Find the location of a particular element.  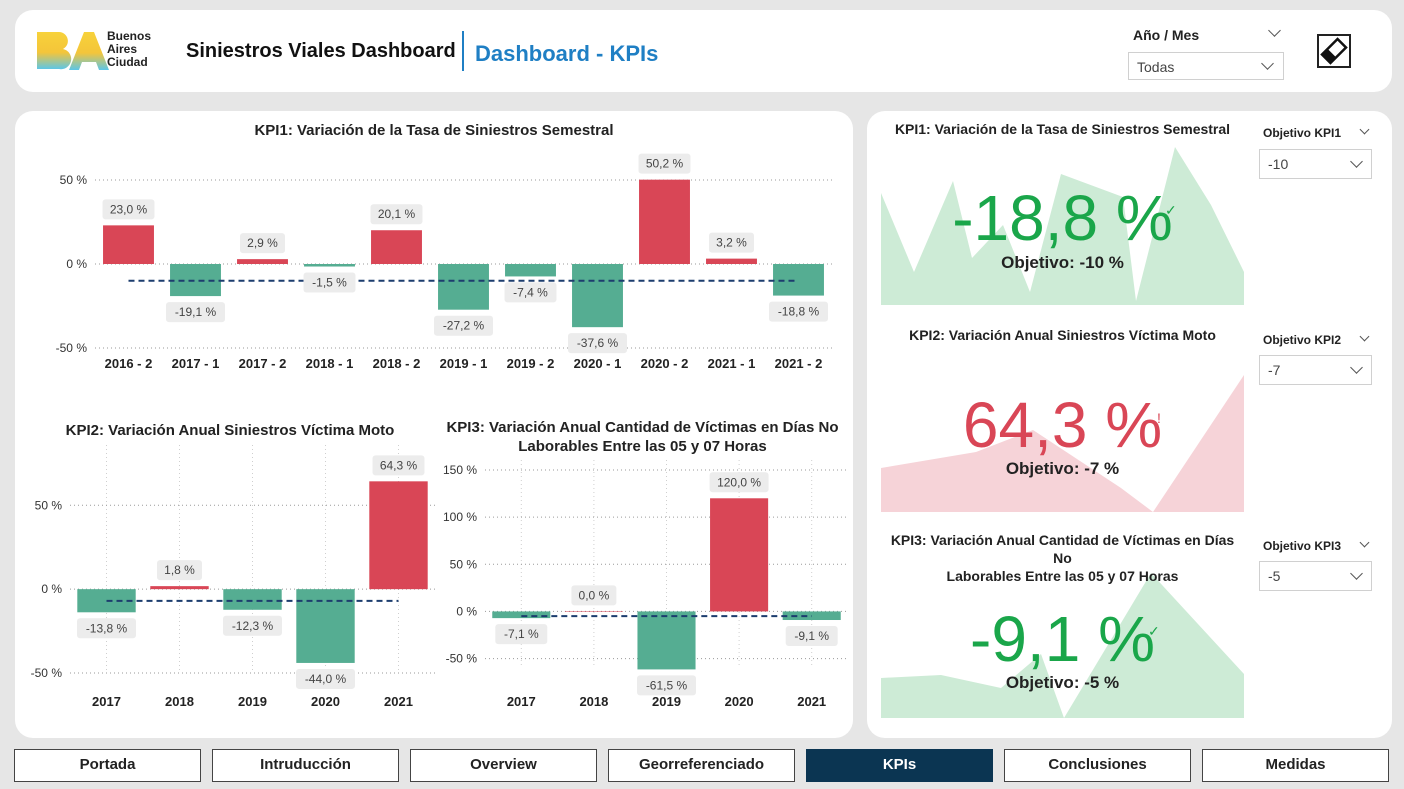

ba-logo is located at coordinates (73, 51).